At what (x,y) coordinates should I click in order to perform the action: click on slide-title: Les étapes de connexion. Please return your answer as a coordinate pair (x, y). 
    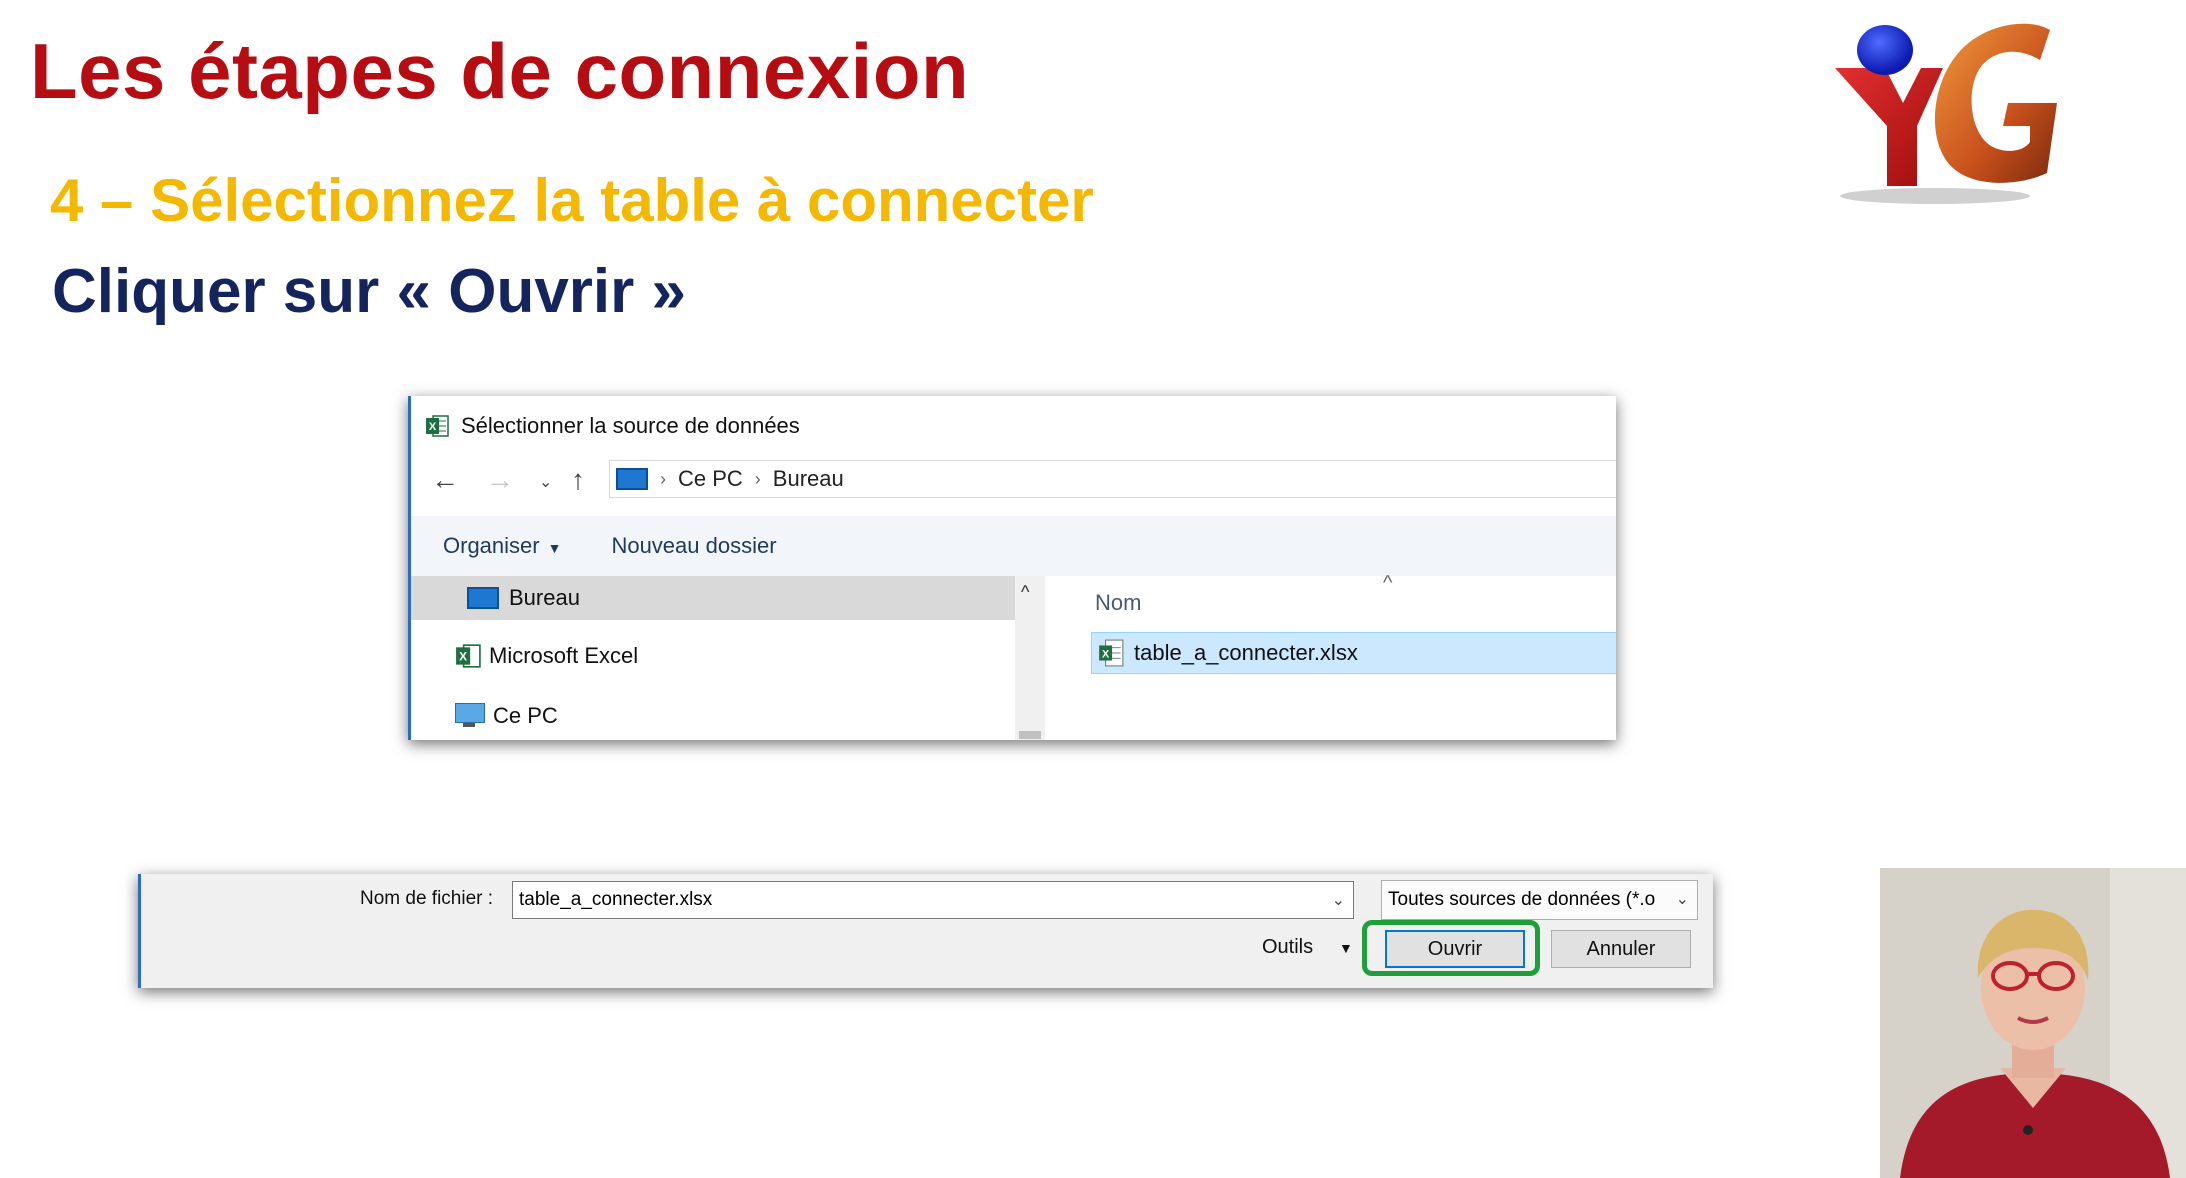
    Looking at the image, I should click on (500, 71).